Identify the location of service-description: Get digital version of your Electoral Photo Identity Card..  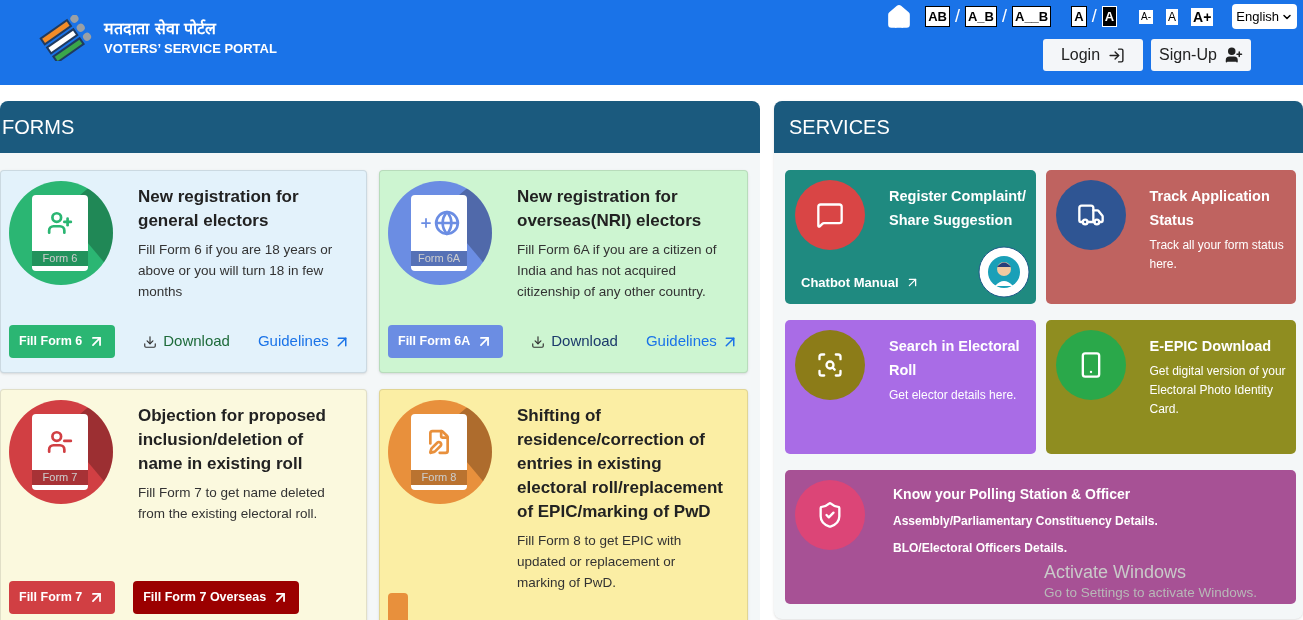
(1218, 390).